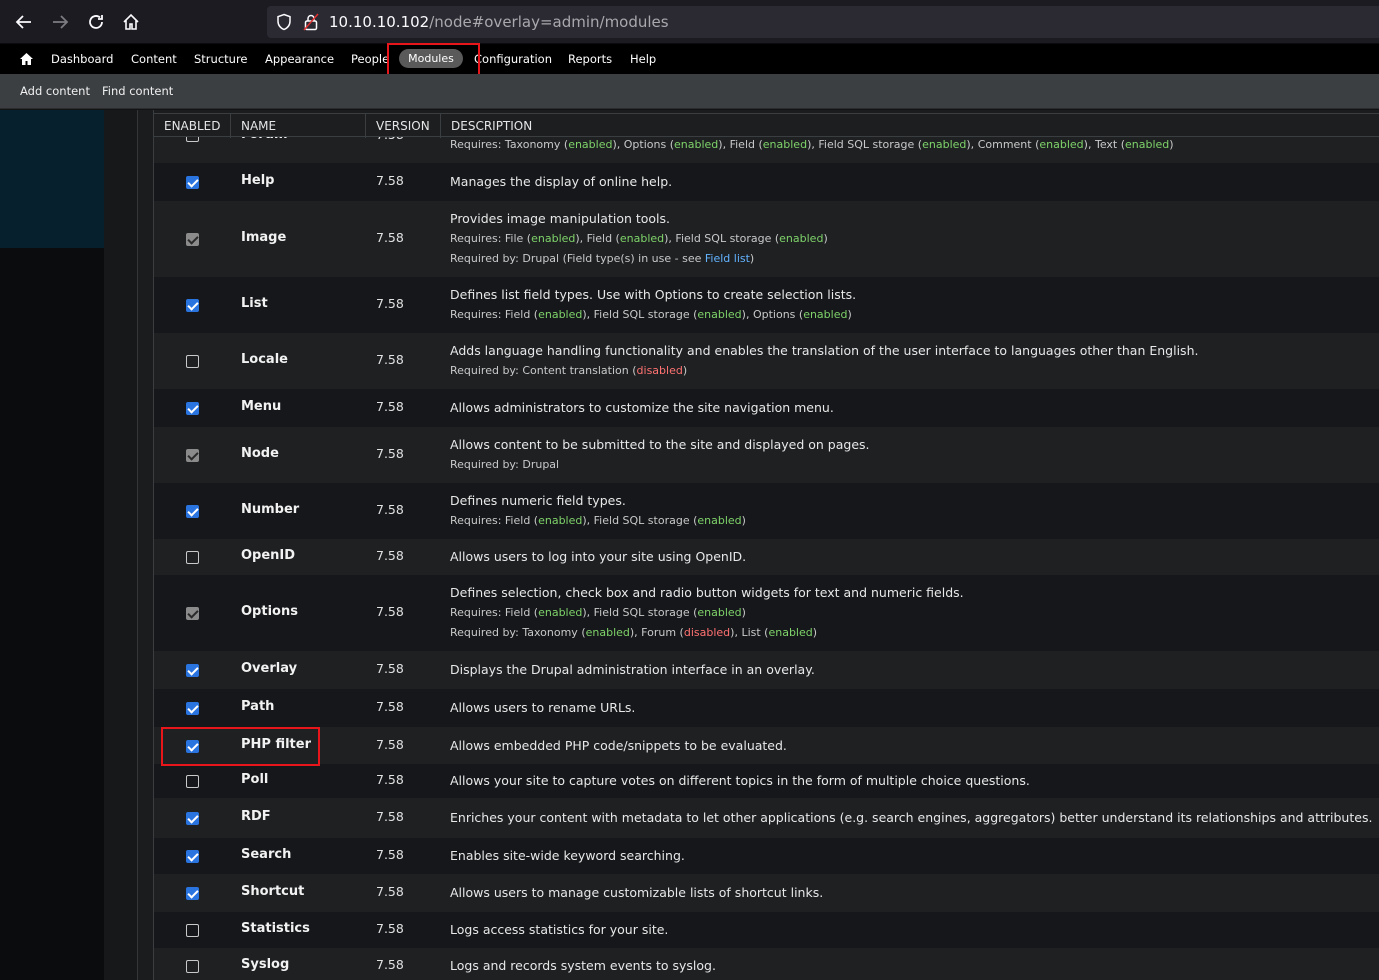 This screenshot has height=980, width=1379. Describe the element at coordinates (379, 22) in the screenshot. I see `url-host: 10.10.10.102` at that location.